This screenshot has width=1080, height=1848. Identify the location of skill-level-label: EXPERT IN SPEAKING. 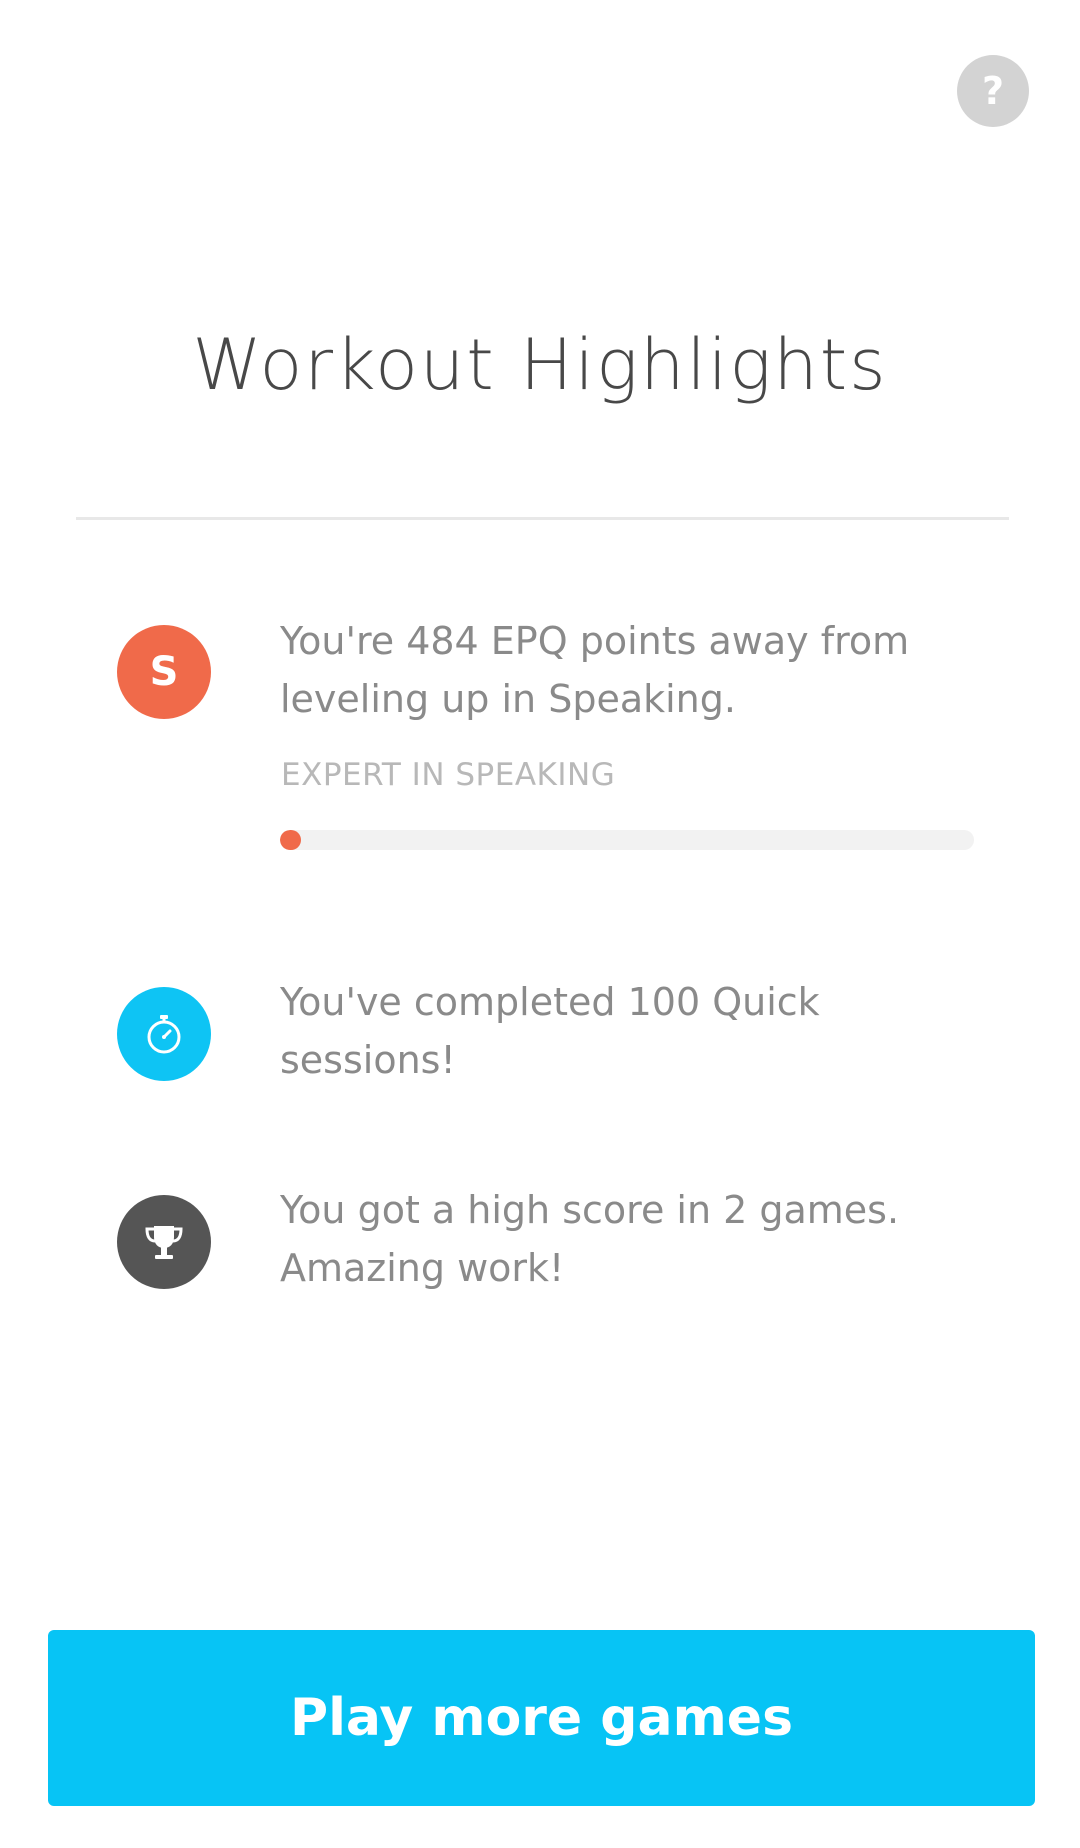
(448, 775).